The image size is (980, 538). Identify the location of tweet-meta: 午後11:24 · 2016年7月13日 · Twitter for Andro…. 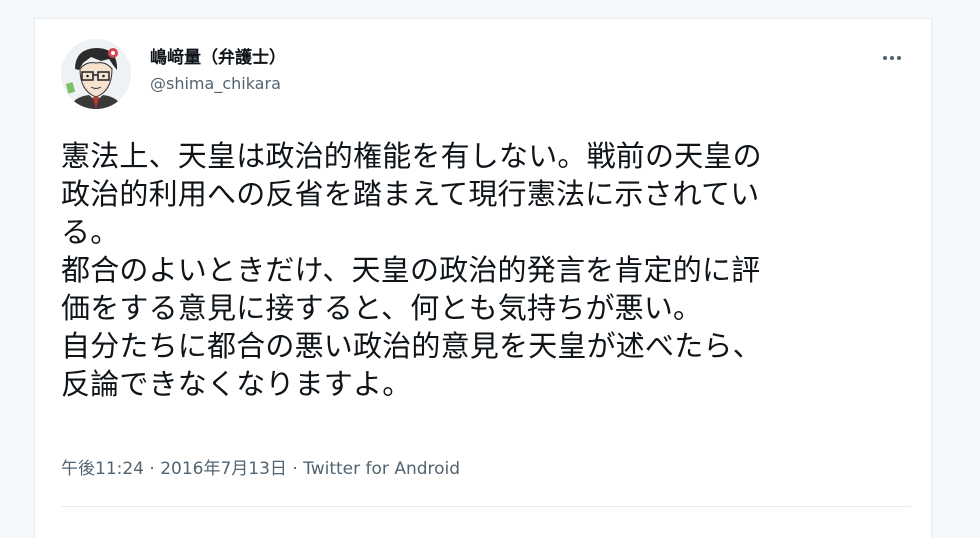
(260, 469).